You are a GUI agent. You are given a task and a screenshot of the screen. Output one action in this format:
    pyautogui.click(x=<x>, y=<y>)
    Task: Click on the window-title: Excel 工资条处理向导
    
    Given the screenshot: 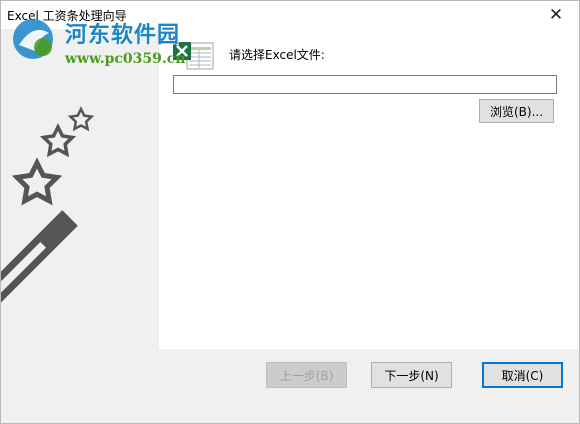 What is the action you would take?
    pyautogui.click(x=67, y=16)
    